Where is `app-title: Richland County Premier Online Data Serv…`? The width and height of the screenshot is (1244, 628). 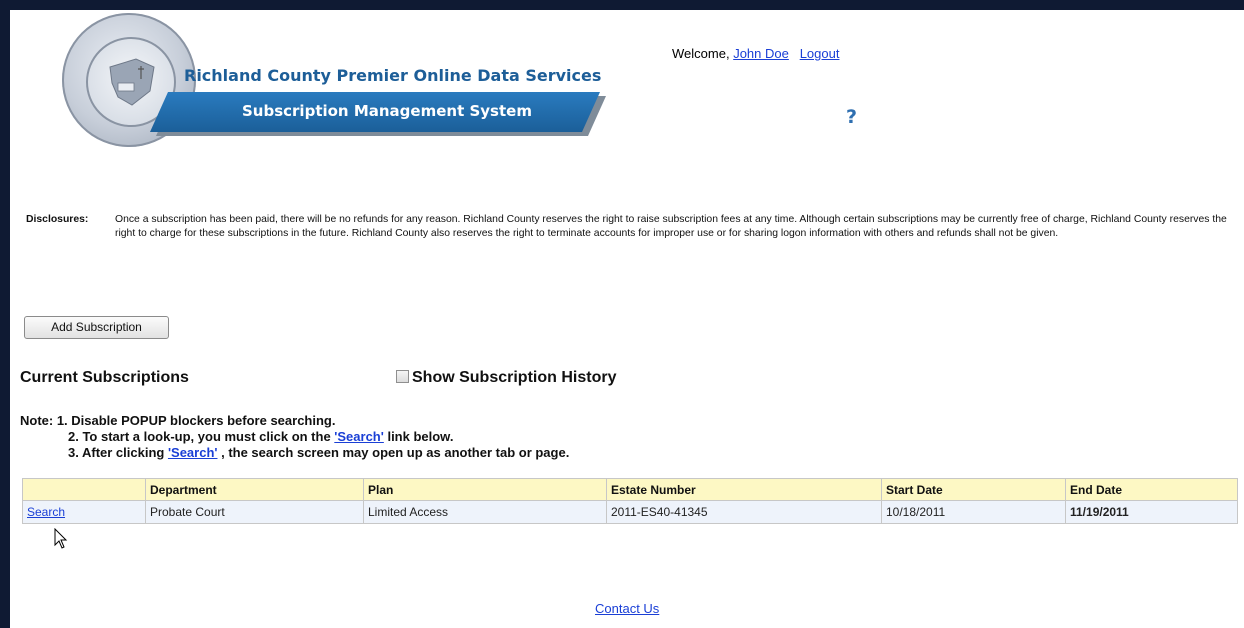
app-title: Richland County Premier Online Data Serv… is located at coordinates (393, 75).